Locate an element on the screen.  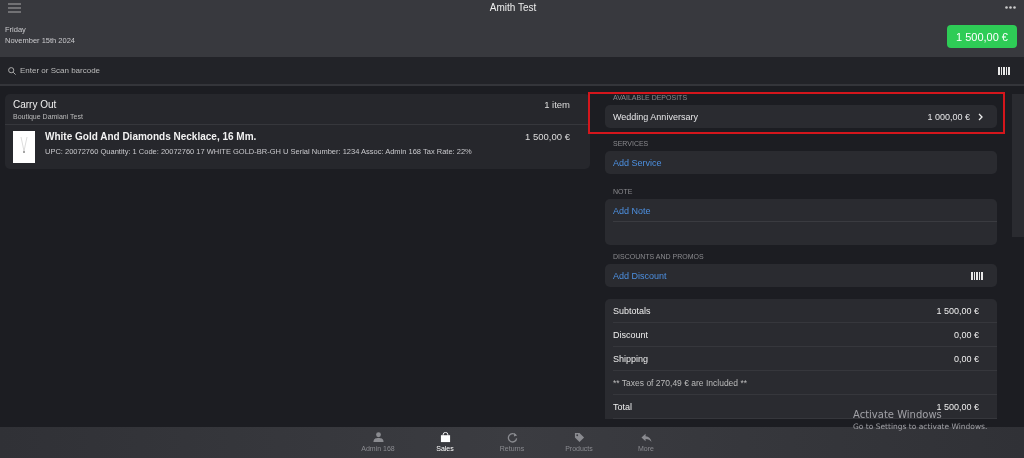
search-icon is located at coordinates (12, 70).